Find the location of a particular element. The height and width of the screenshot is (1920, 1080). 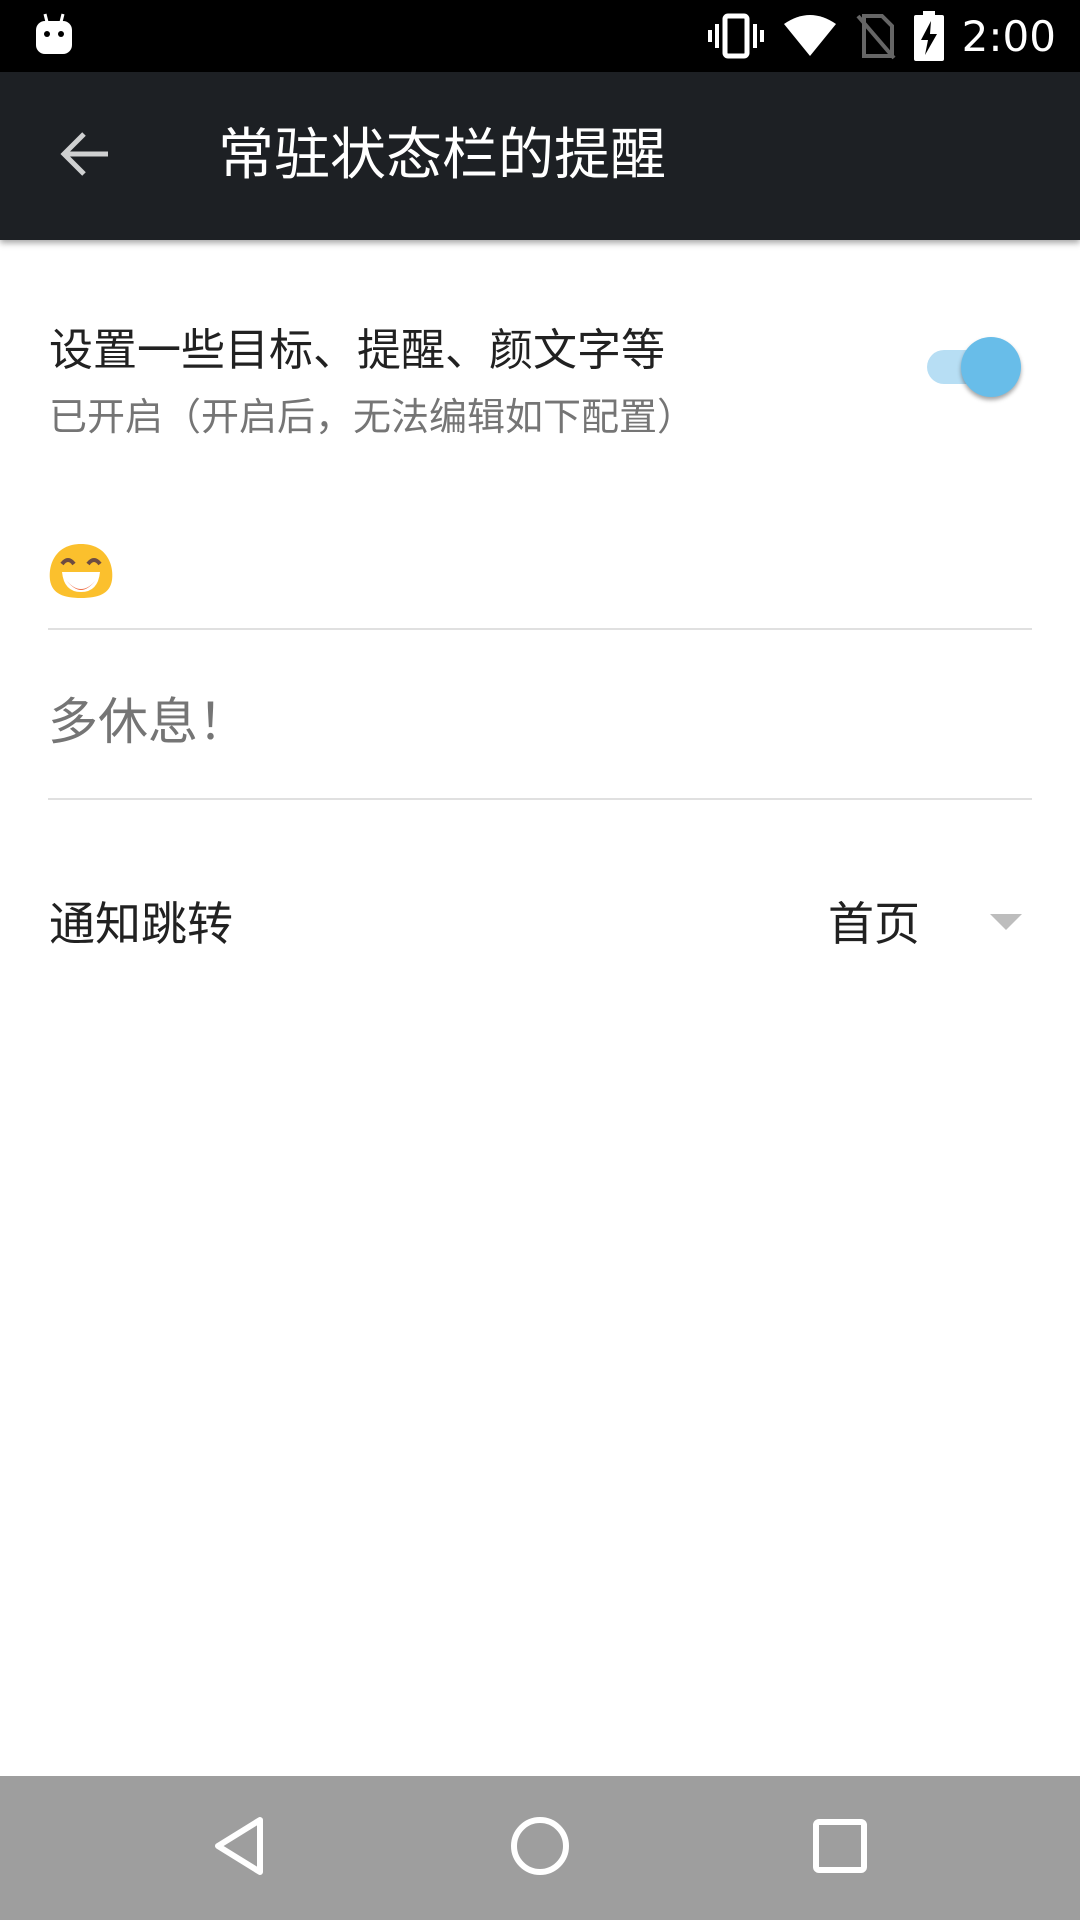

dropdown-caret-icon is located at coordinates (1006, 922).